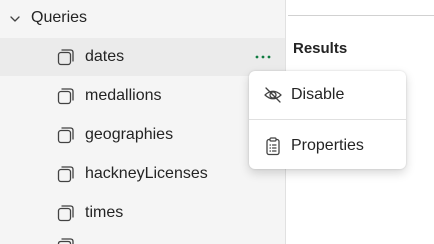 The height and width of the screenshot is (244, 434). What do you see at coordinates (320, 48) in the screenshot?
I see `results-title: Results` at bounding box center [320, 48].